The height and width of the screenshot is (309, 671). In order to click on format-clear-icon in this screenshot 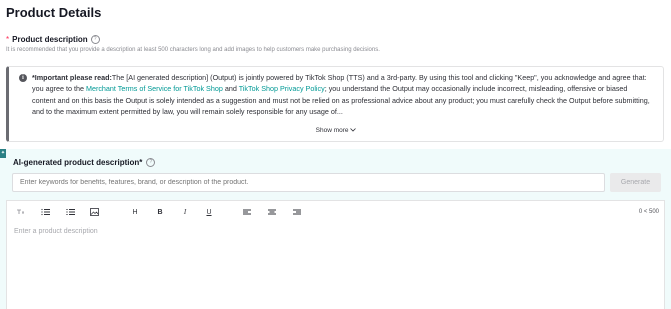, I will do `click(20, 212)`.